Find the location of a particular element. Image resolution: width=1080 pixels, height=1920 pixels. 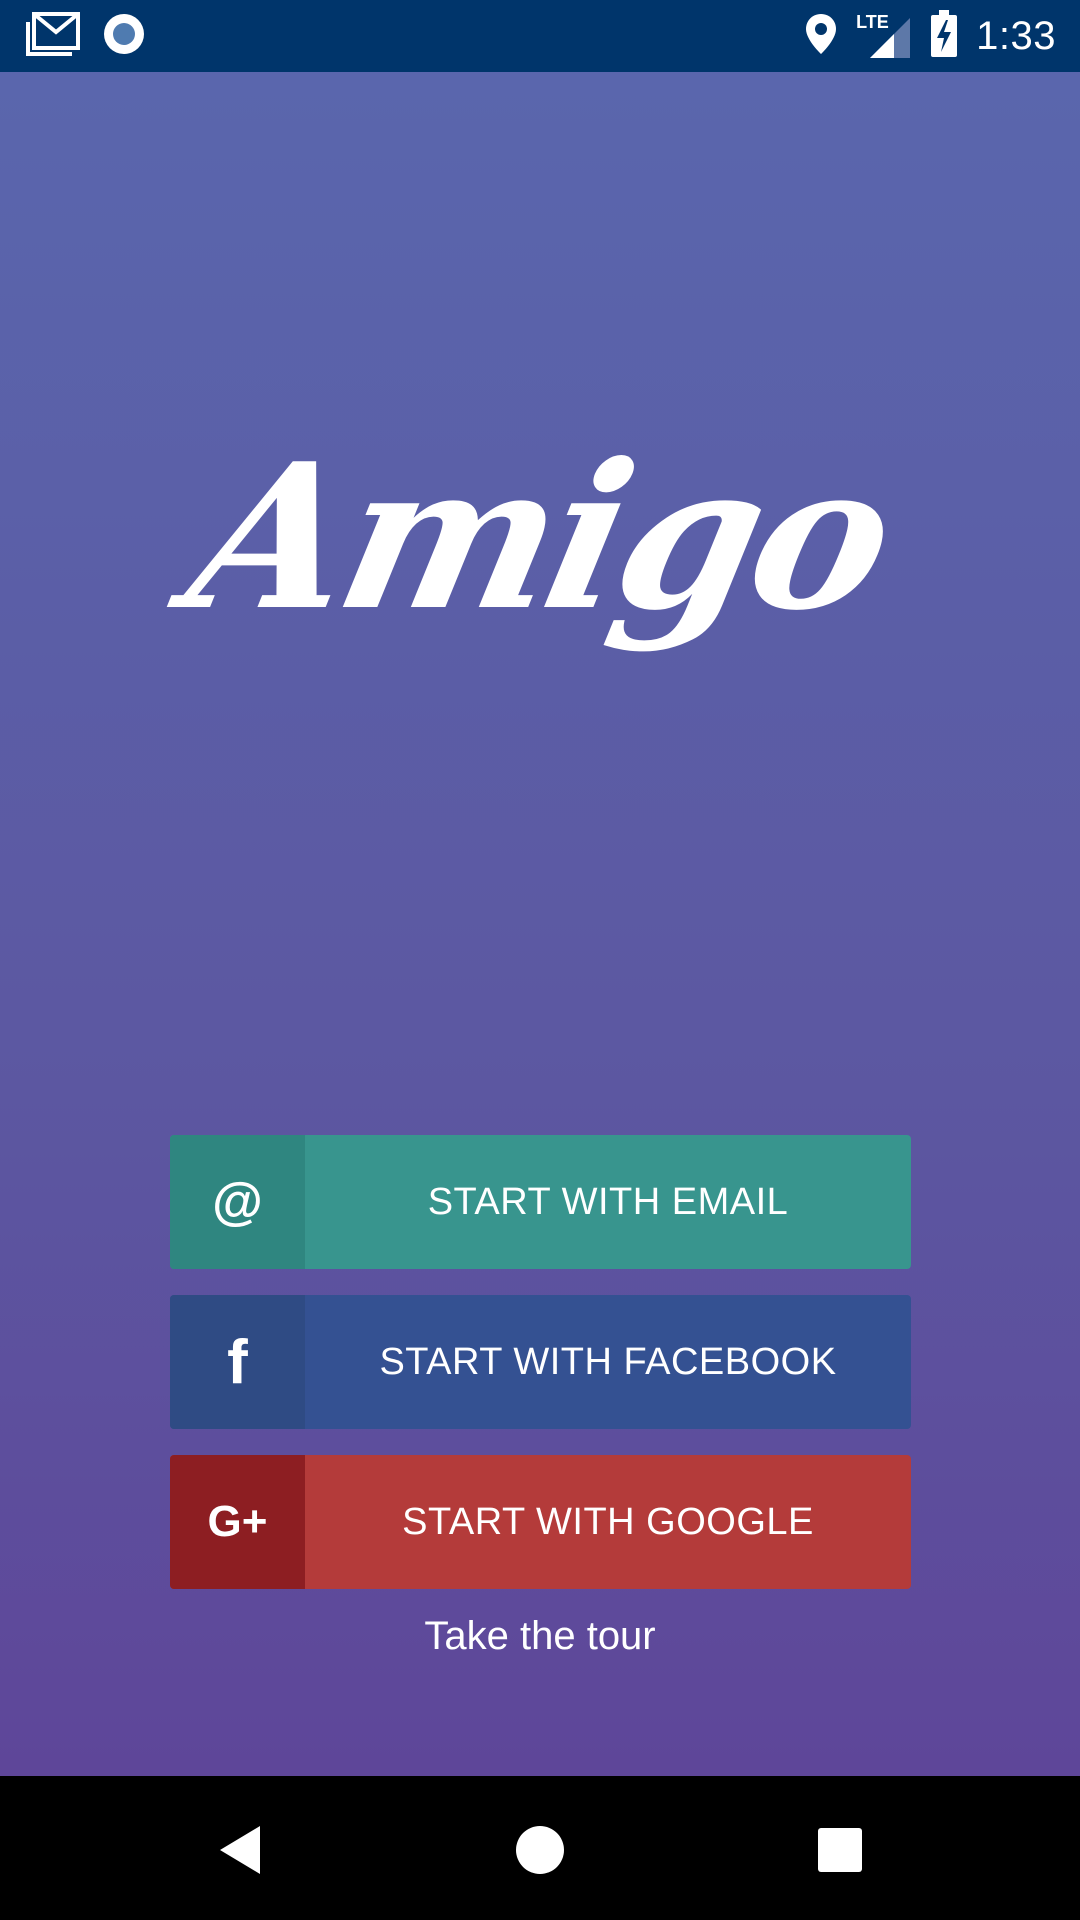

email-icon-box: @ is located at coordinates (237, 1202).